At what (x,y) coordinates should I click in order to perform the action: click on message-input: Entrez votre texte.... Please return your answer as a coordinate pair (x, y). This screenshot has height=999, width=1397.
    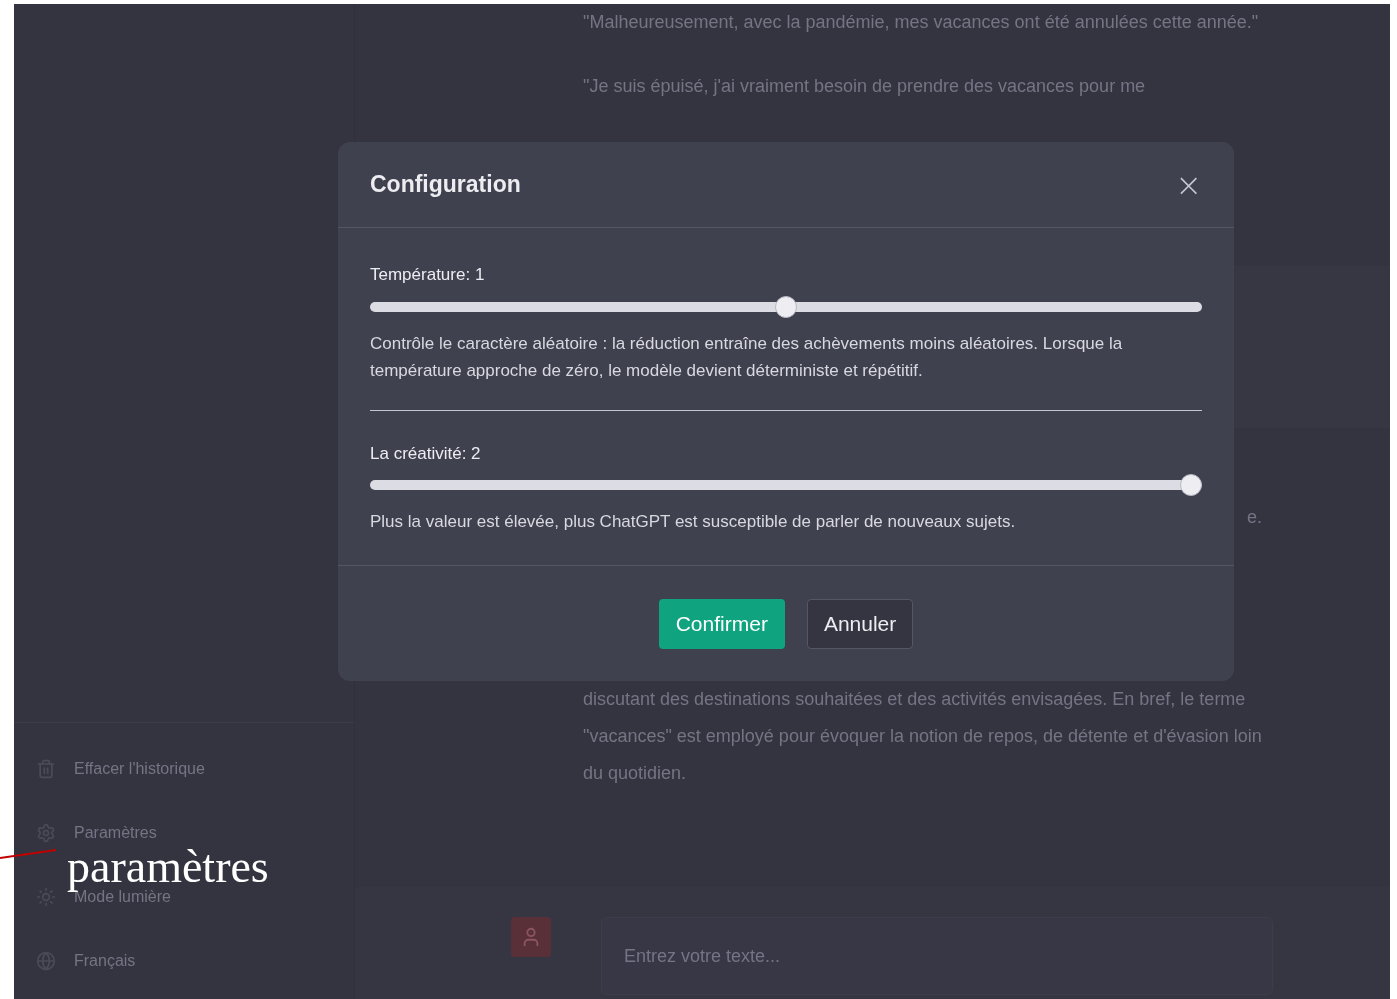
    Looking at the image, I should click on (937, 956).